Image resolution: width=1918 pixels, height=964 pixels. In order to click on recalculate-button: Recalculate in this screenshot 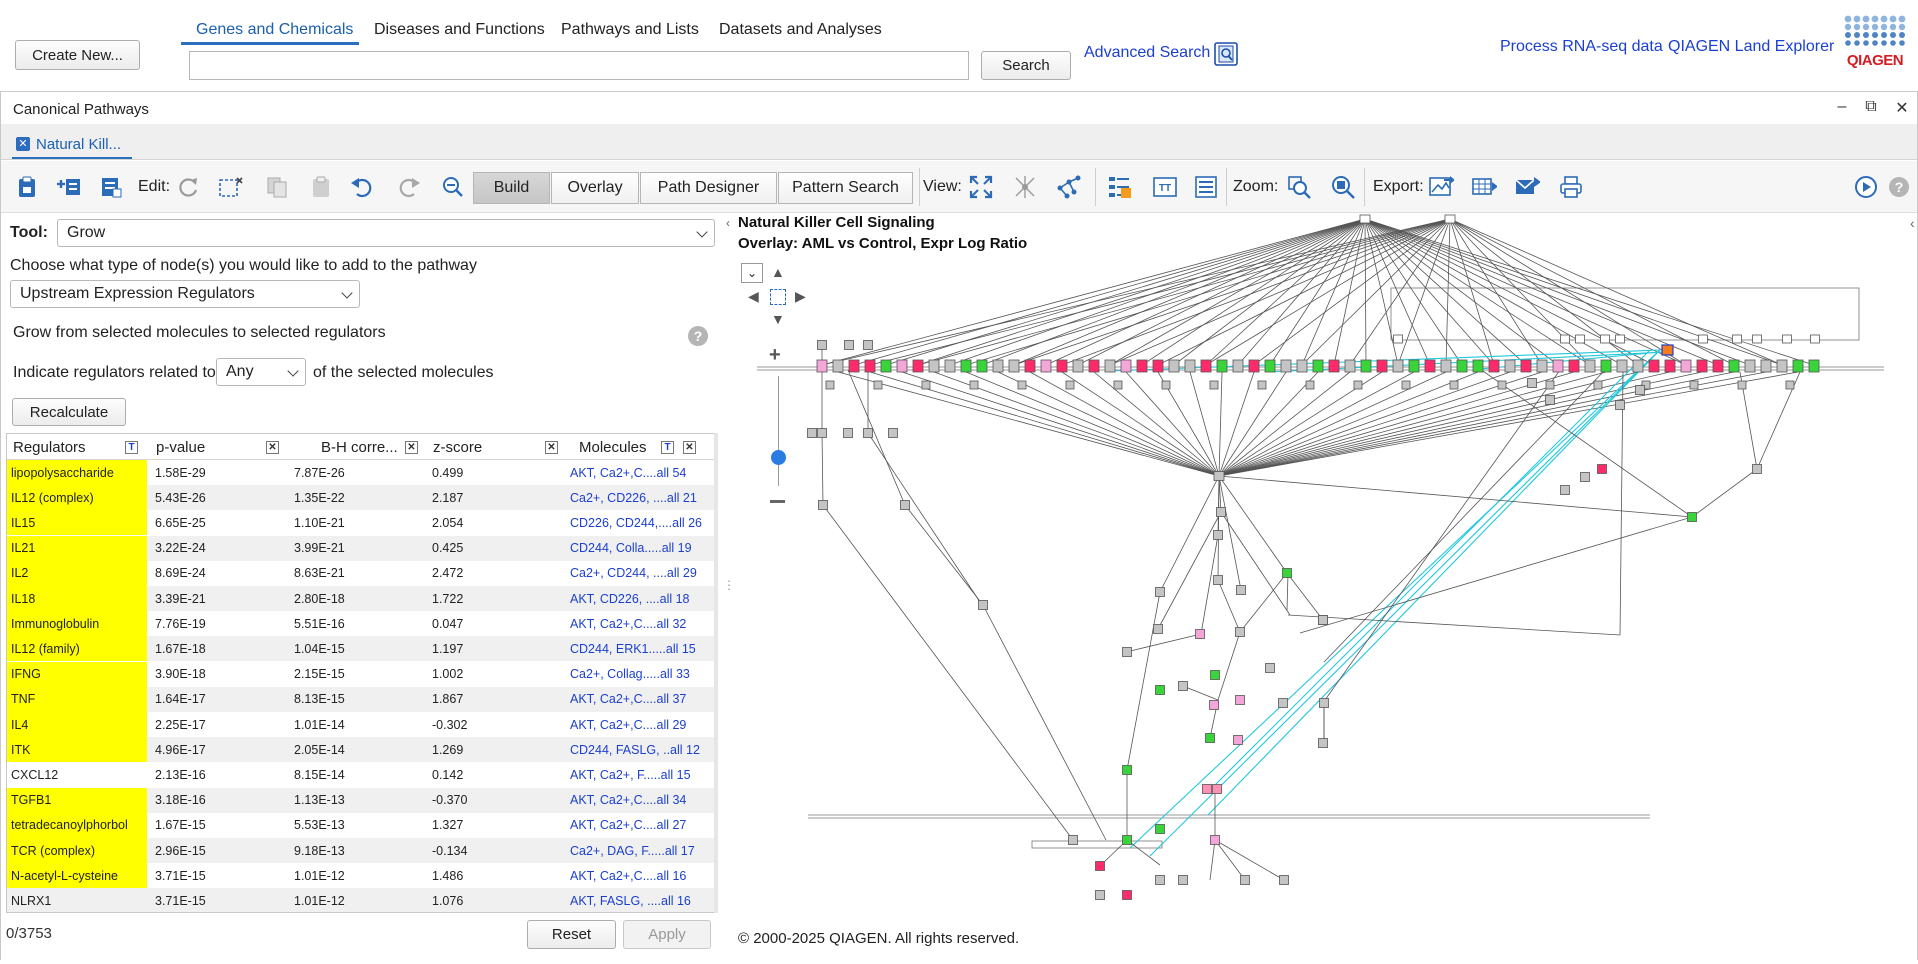, I will do `click(69, 412)`.